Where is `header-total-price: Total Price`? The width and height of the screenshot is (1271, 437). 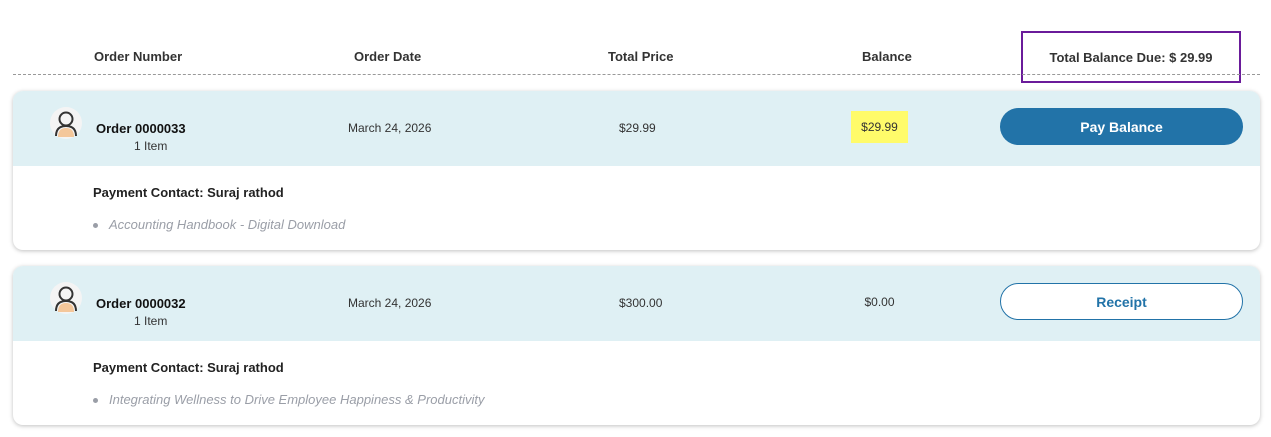 header-total-price: Total Price is located at coordinates (641, 56).